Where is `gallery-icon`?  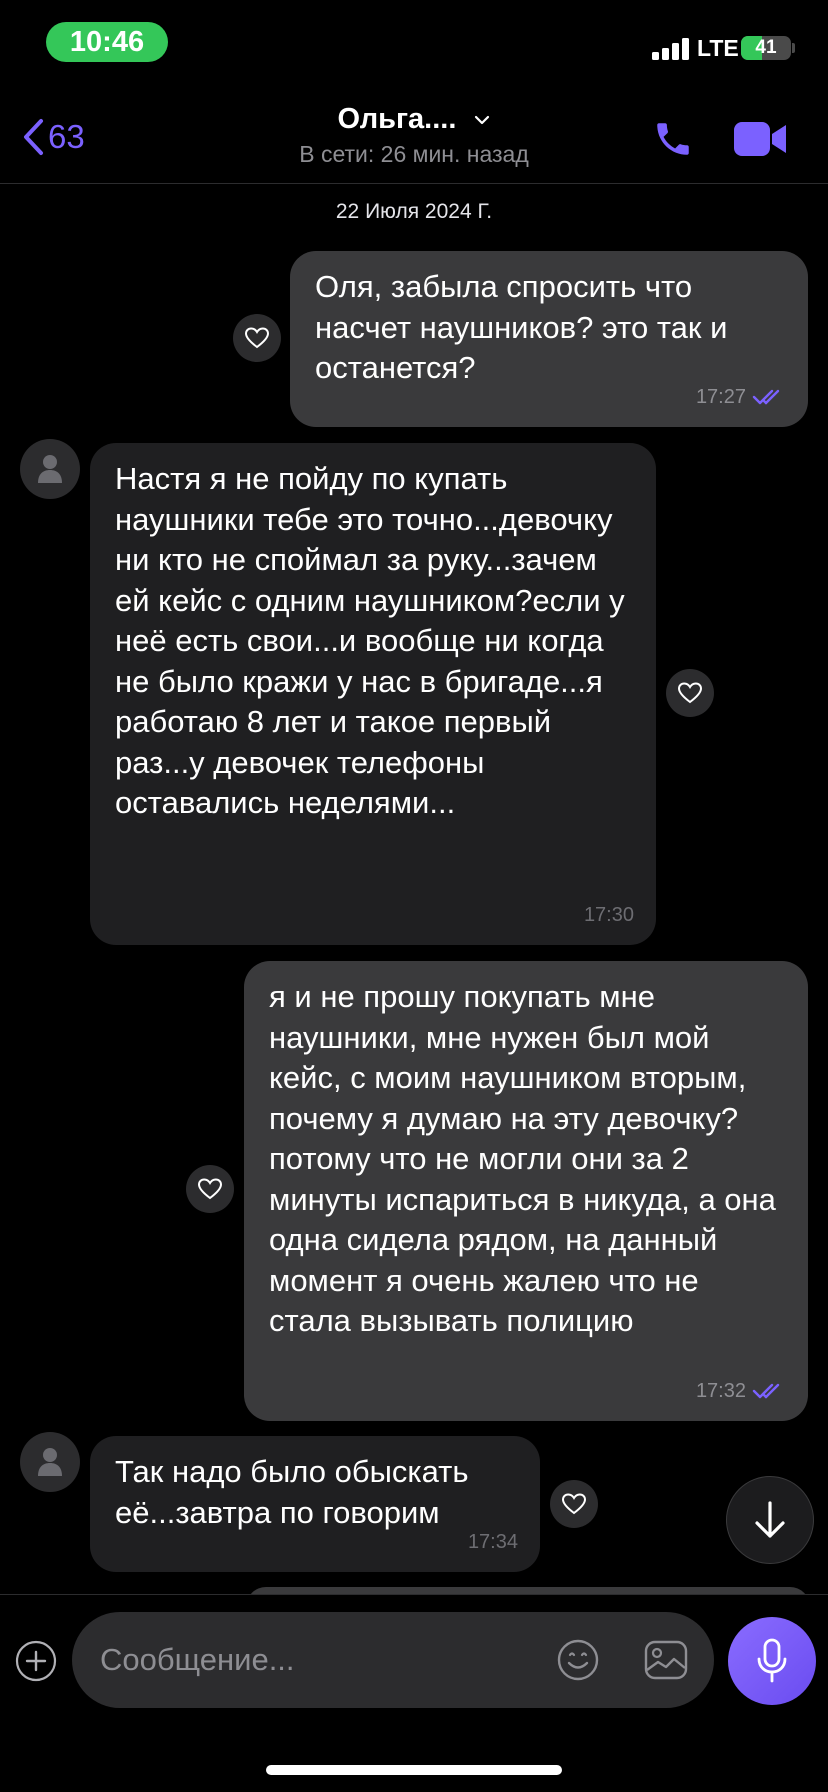 gallery-icon is located at coordinates (666, 1660).